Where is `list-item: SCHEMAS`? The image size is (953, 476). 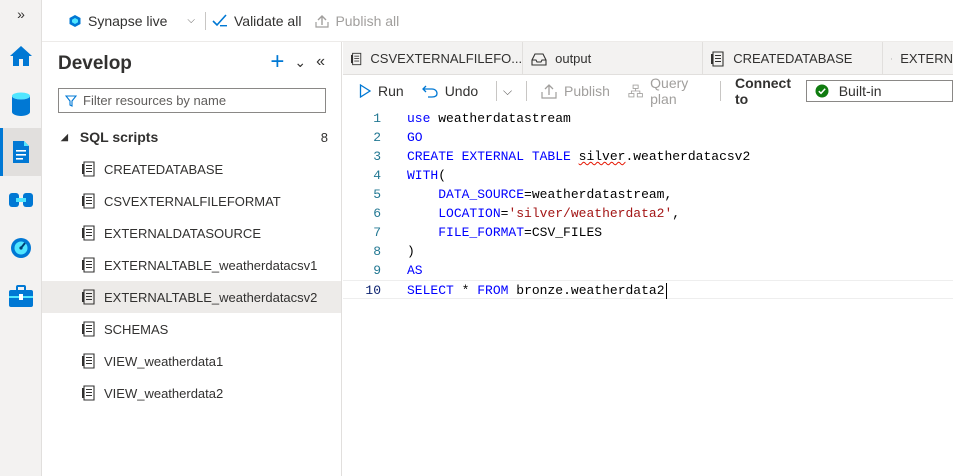 list-item: SCHEMAS is located at coordinates (191, 329).